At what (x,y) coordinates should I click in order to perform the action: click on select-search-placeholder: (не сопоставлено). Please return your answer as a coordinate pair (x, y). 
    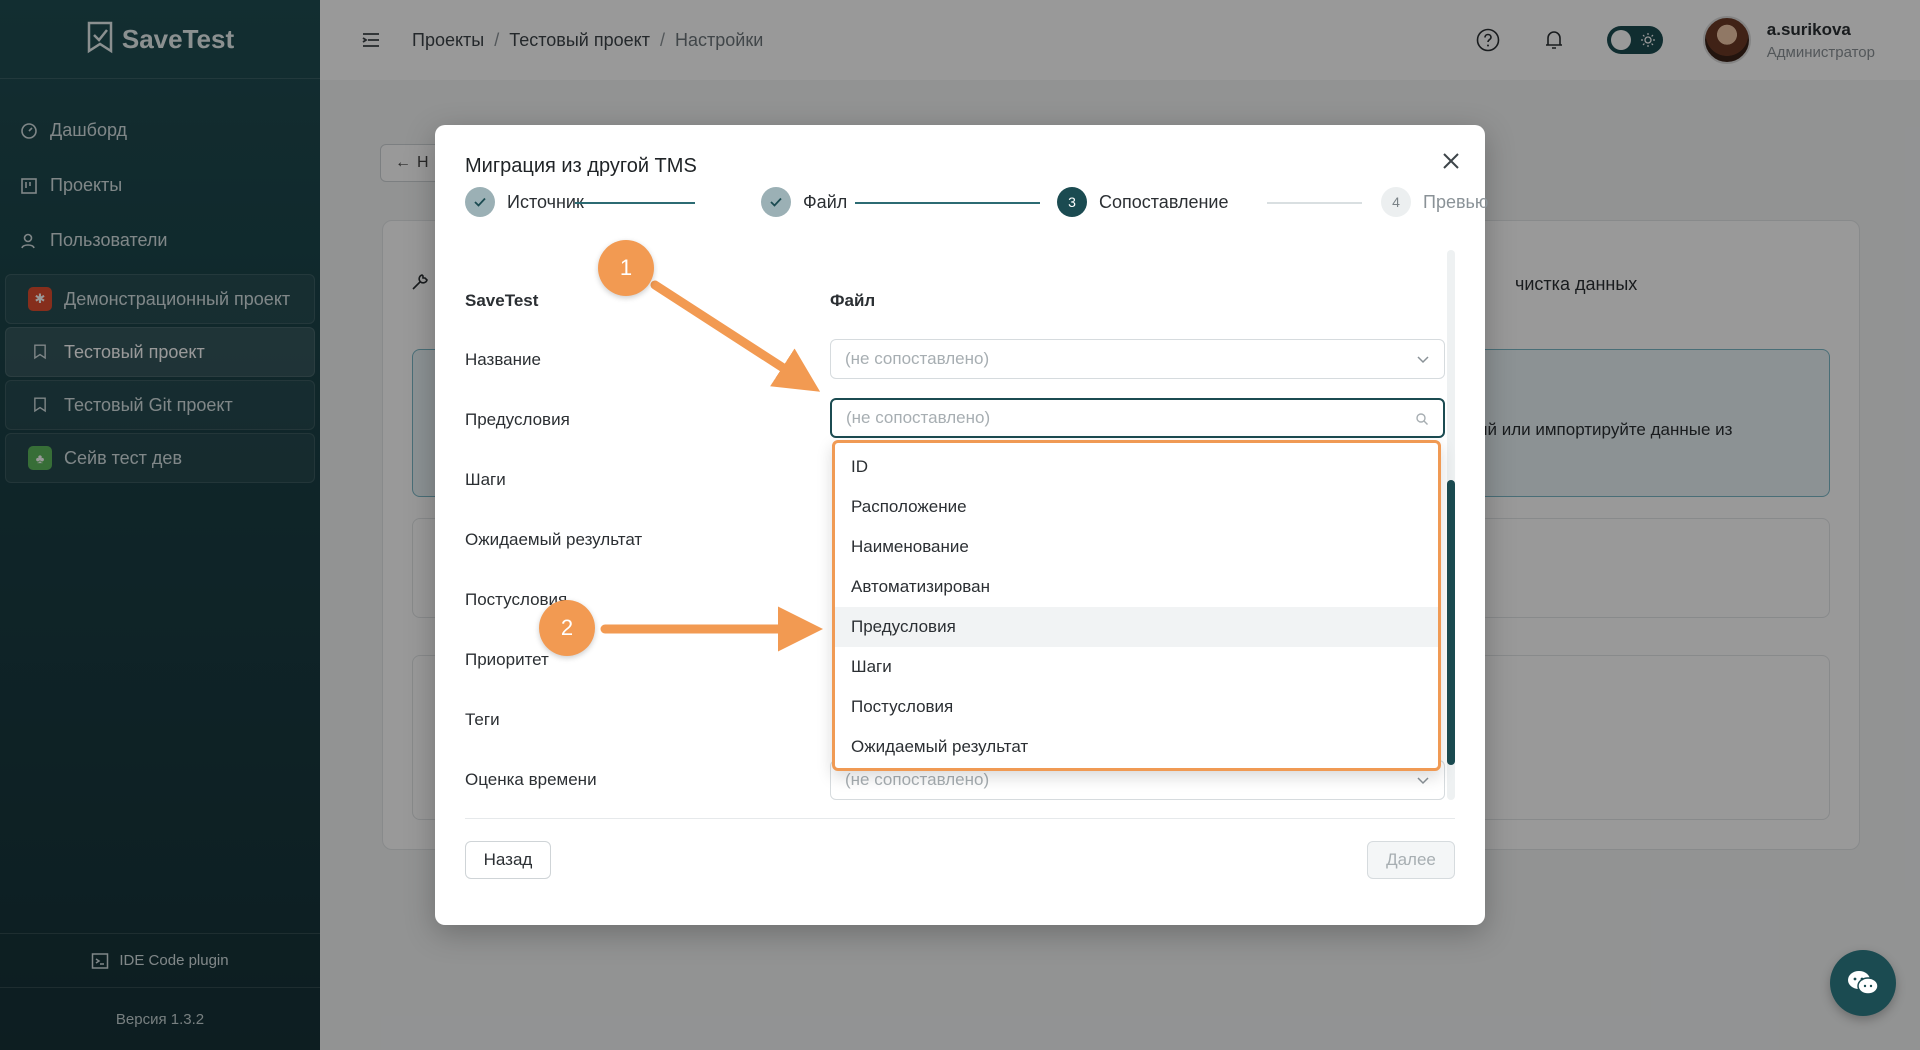
    Looking at the image, I should click on (918, 417).